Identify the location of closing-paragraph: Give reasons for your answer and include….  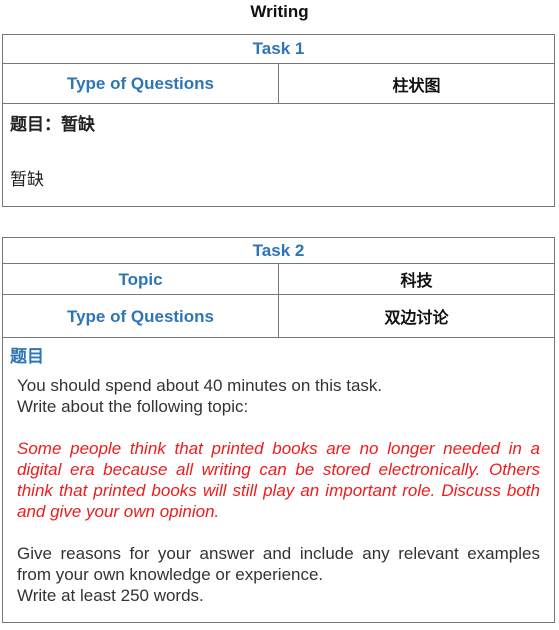
(278, 564).